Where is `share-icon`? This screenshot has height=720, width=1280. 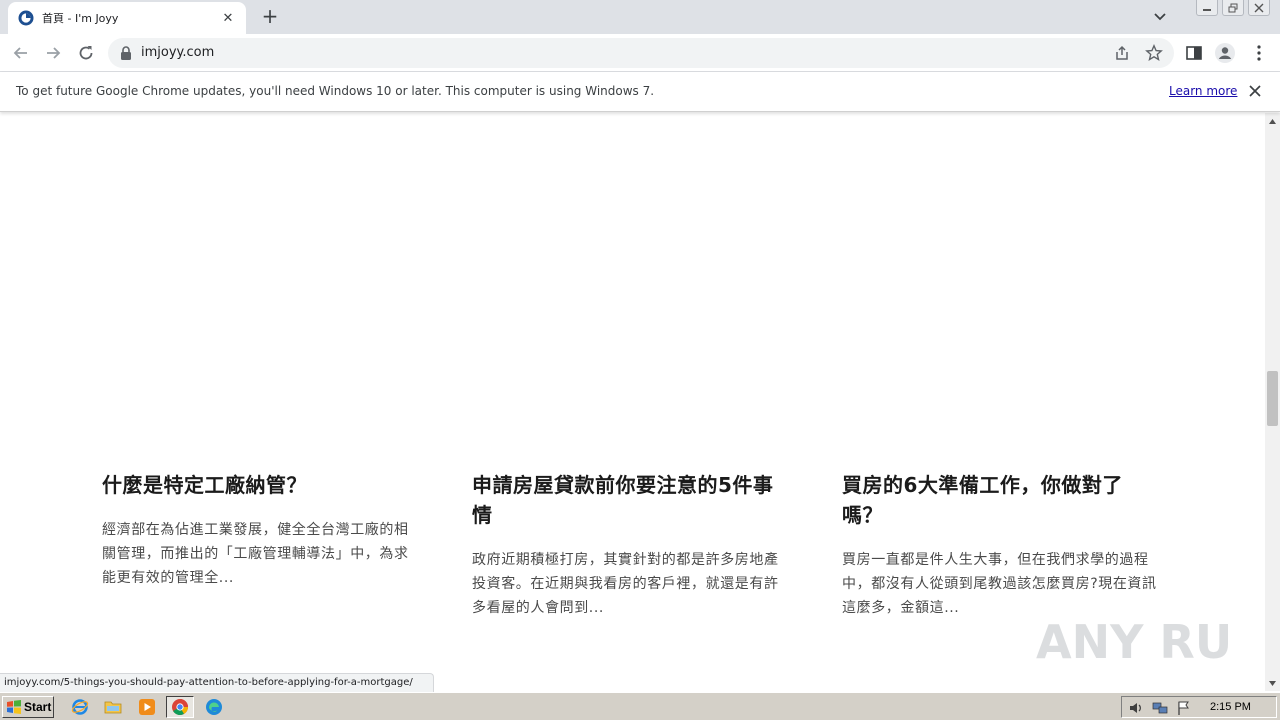 share-icon is located at coordinates (1122, 53).